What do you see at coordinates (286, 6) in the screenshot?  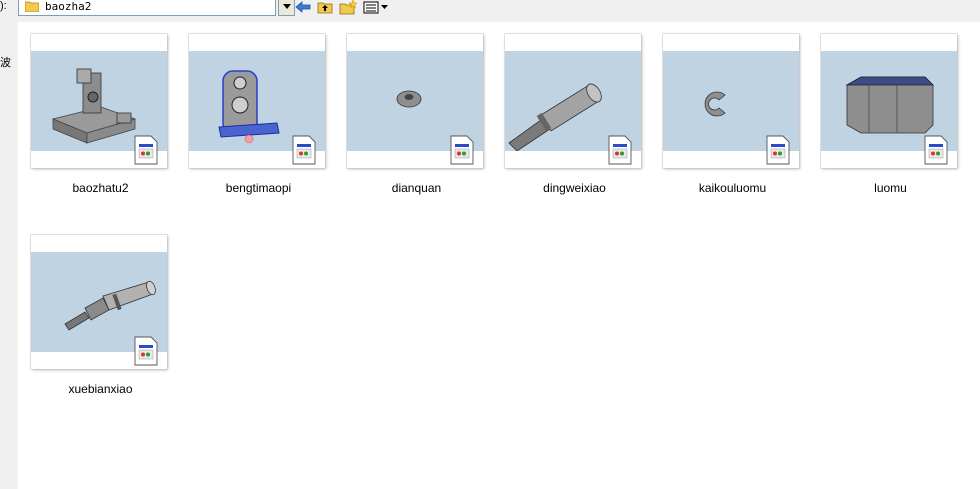 I see `chevron-down-icon` at bounding box center [286, 6].